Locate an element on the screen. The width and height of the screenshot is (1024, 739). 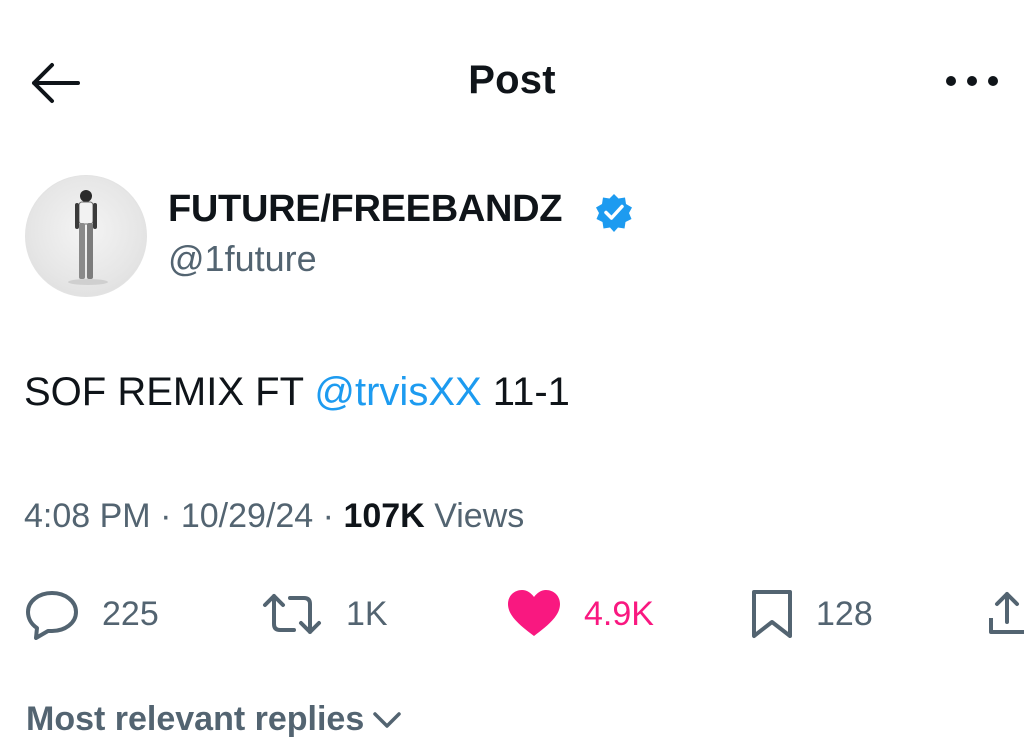
verified-badge-icon is located at coordinates (614, 212).